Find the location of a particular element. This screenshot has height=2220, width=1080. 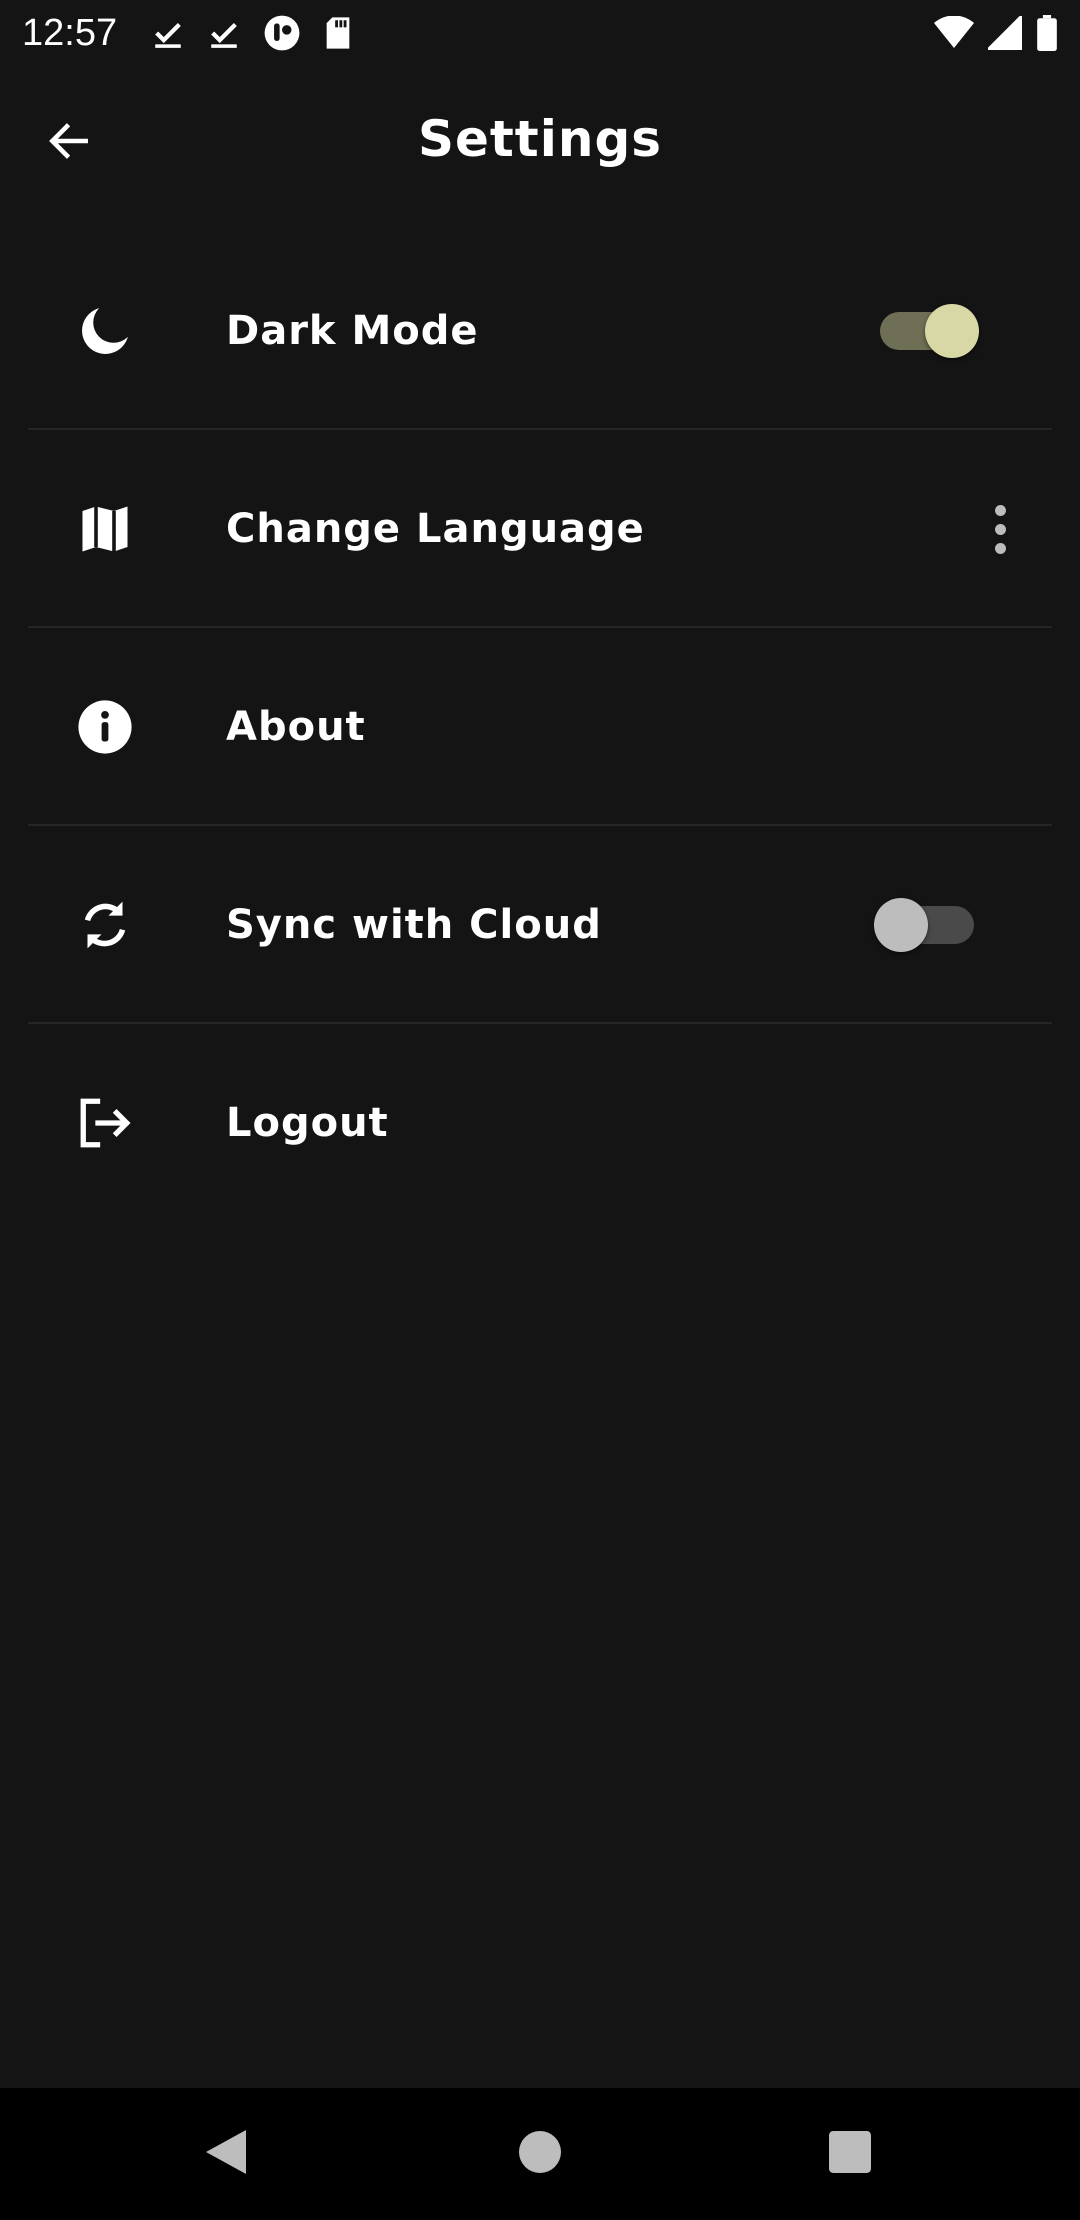

logout-icon is located at coordinates (105, 1123).